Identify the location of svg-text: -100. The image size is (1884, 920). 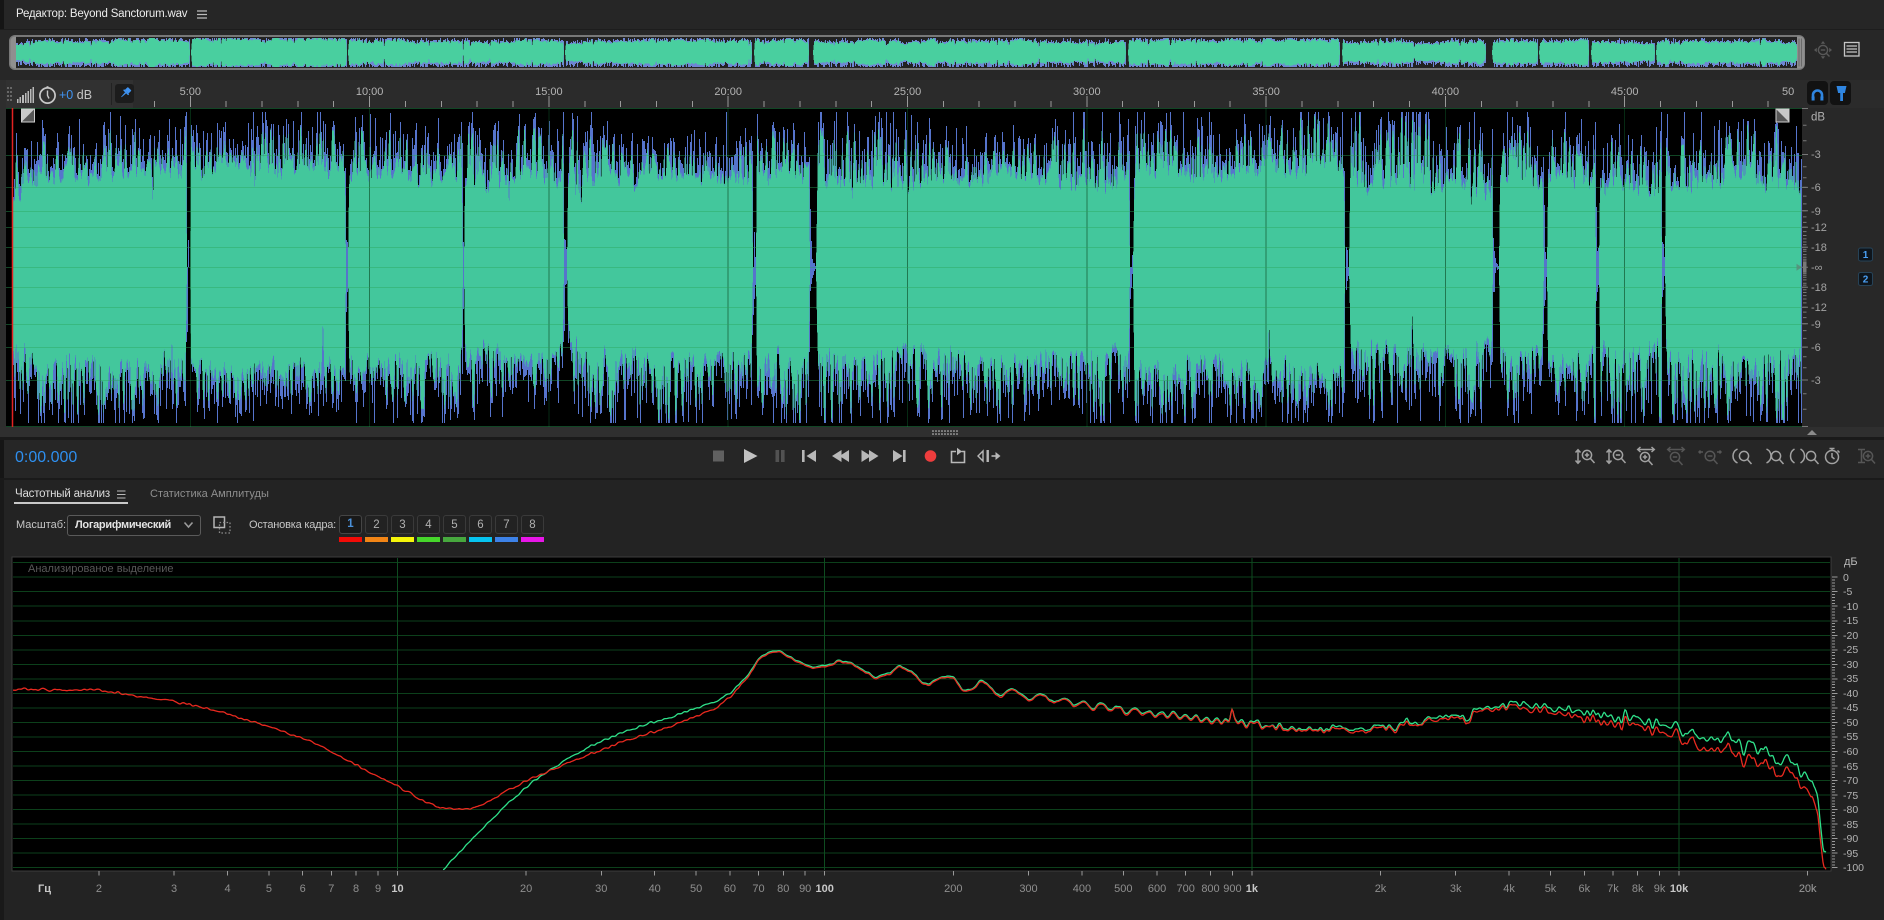
(1853, 868).